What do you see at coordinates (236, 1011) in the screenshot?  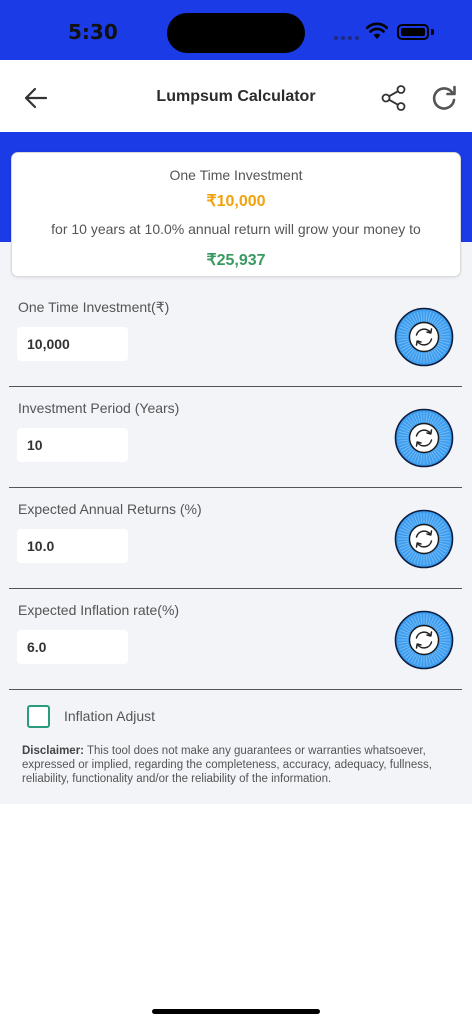 I see `home-indicator` at bounding box center [236, 1011].